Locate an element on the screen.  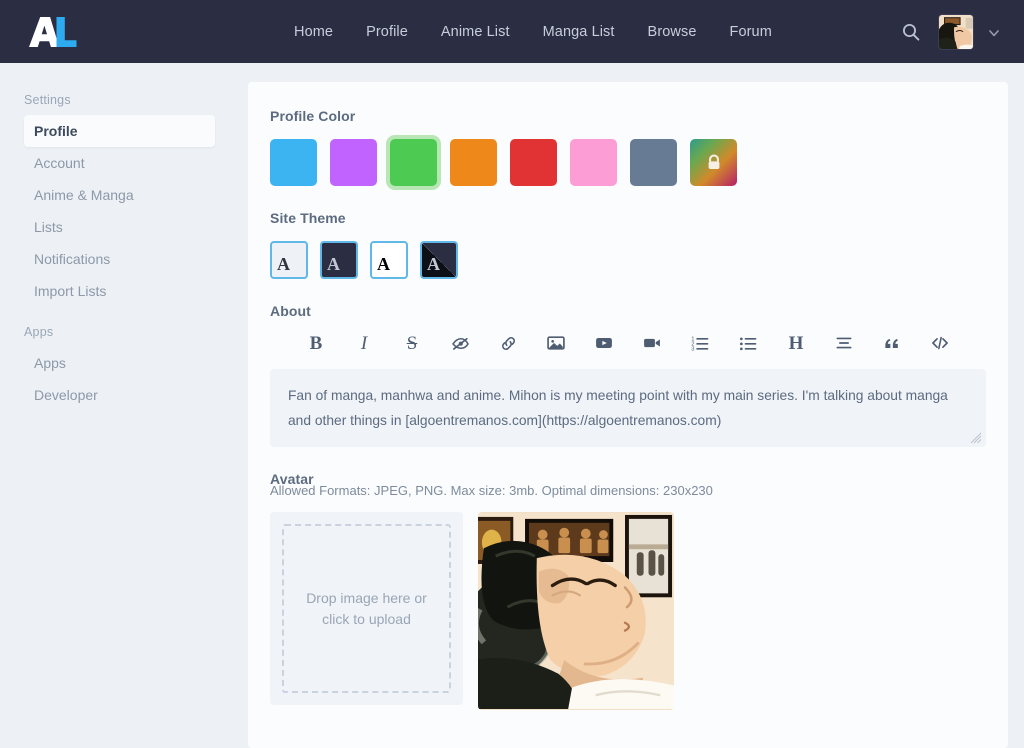
nav-link-anime-list: Anime List is located at coordinates (475, 32).